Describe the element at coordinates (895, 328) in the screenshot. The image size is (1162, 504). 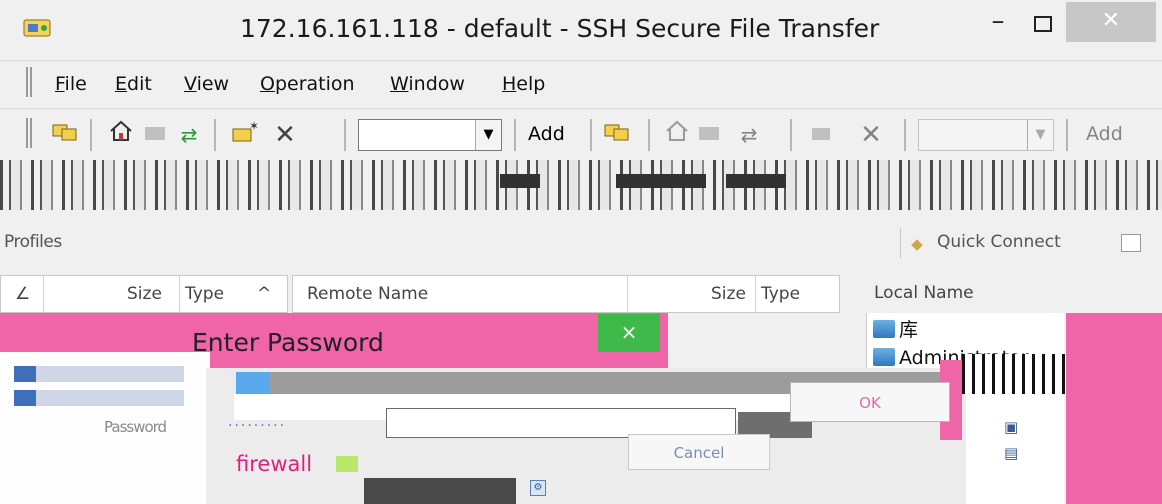
I see `tree-item: 库` at that location.